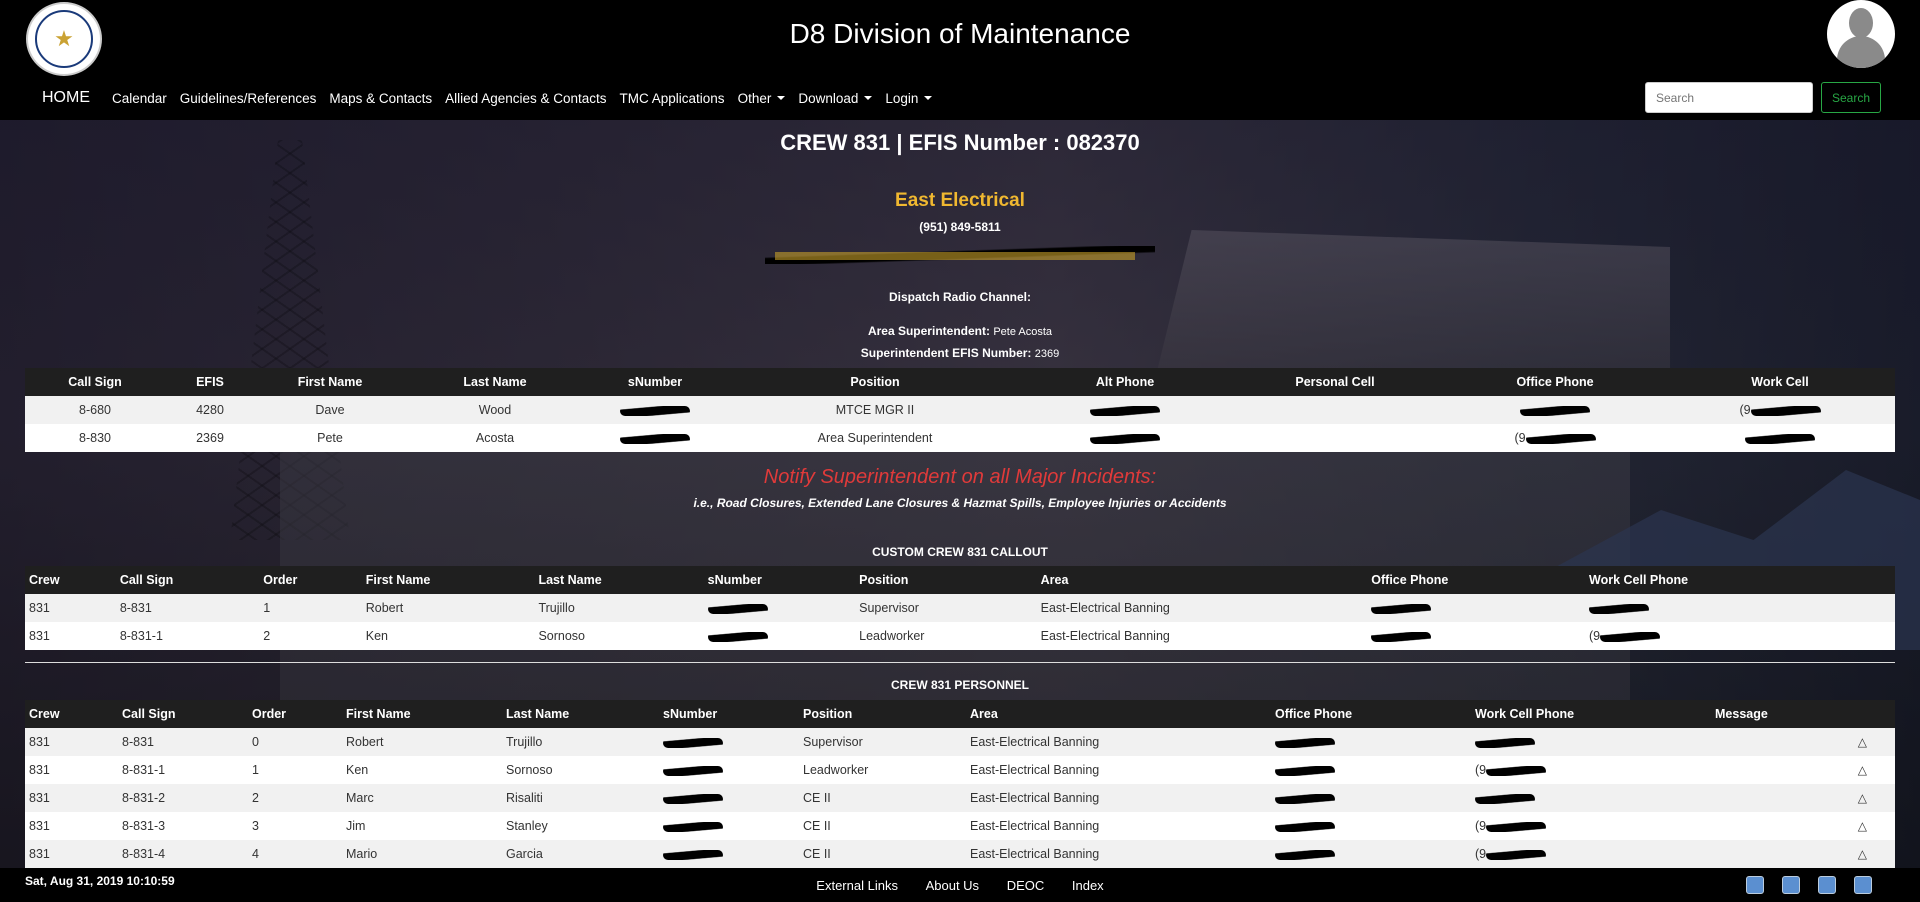  What do you see at coordinates (1791, 885) in the screenshot?
I see `monitor-icon` at bounding box center [1791, 885].